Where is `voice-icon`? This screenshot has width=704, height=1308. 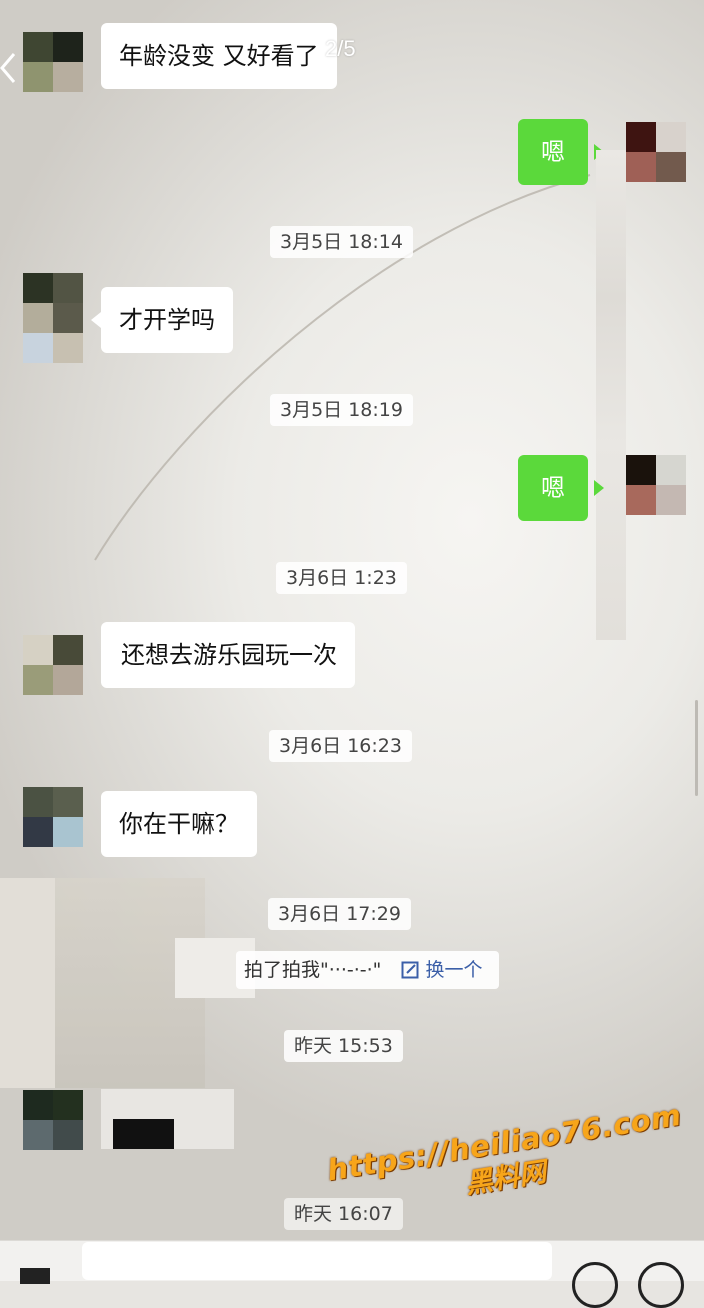 voice-icon is located at coordinates (35, 1276).